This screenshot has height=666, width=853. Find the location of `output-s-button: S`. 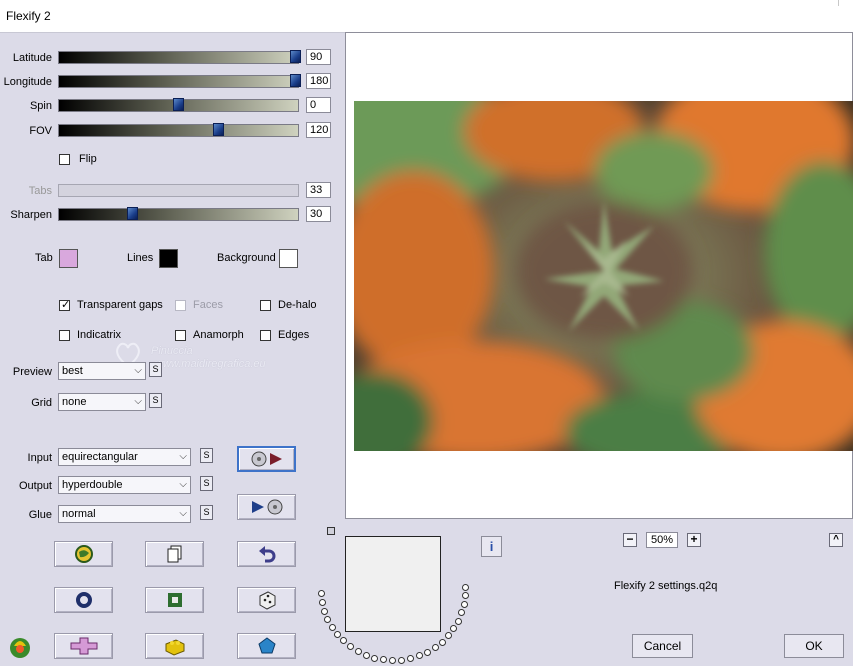

output-s-button: S is located at coordinates (206, 483).